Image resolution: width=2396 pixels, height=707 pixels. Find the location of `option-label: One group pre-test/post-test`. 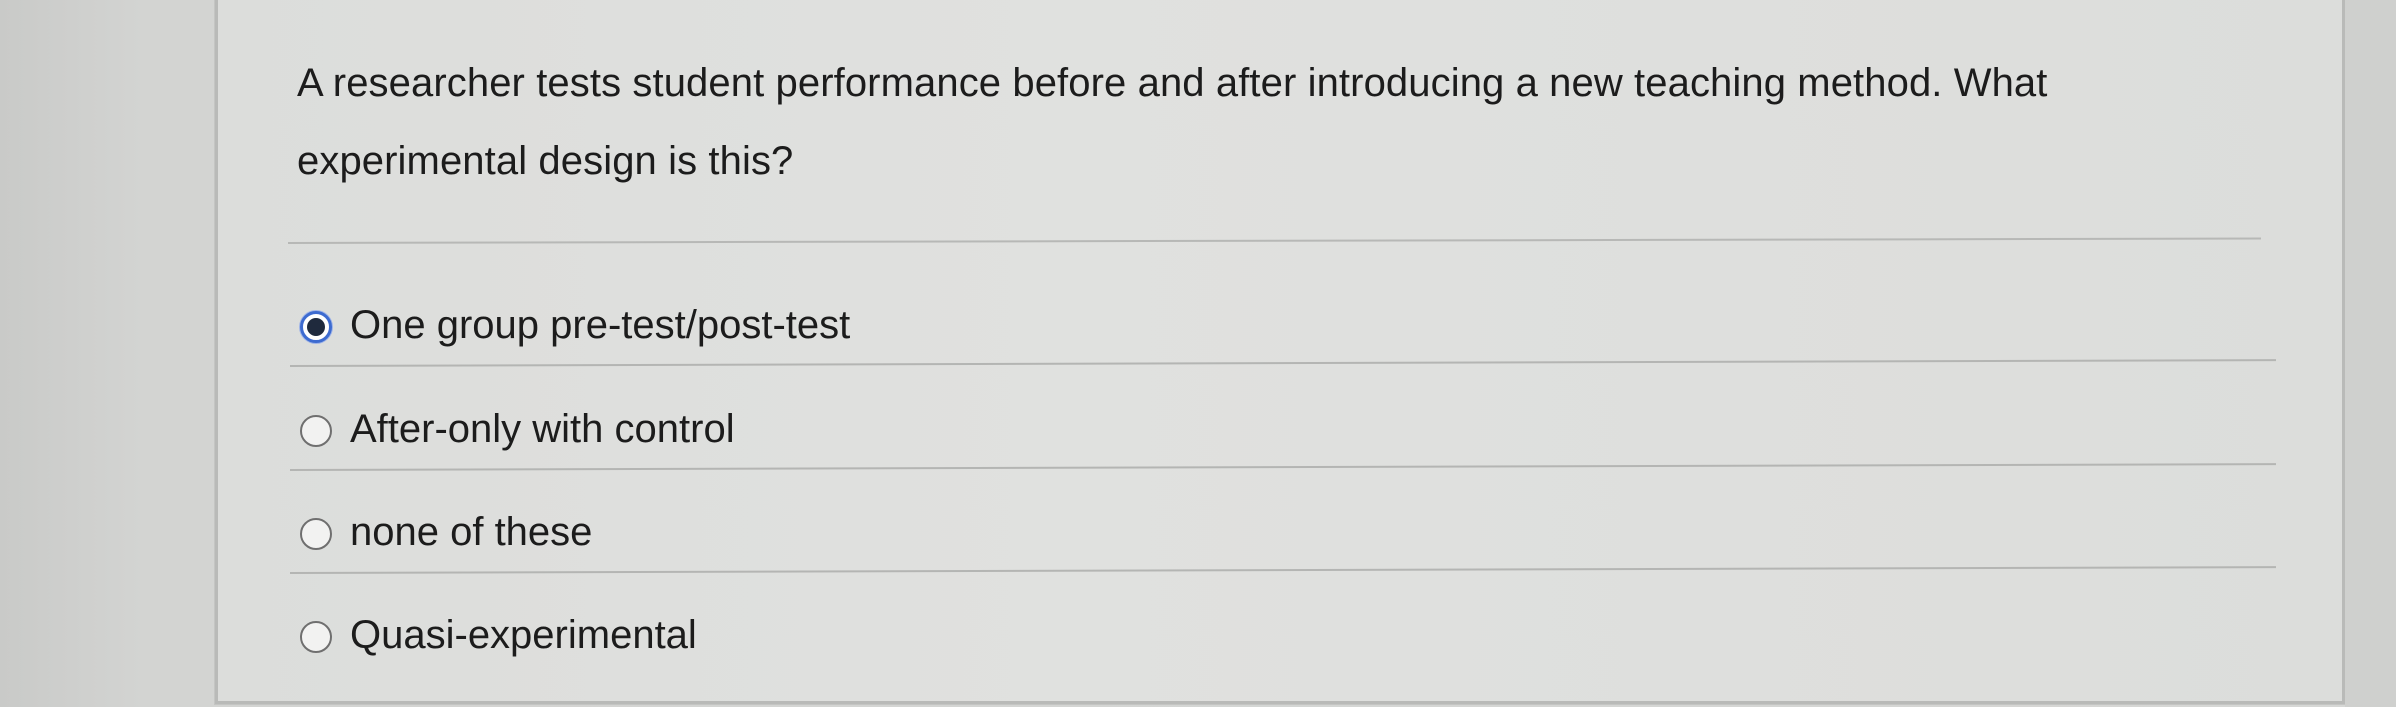

option-label: One group pre-test/post-test is located at coordinates (600, 325).